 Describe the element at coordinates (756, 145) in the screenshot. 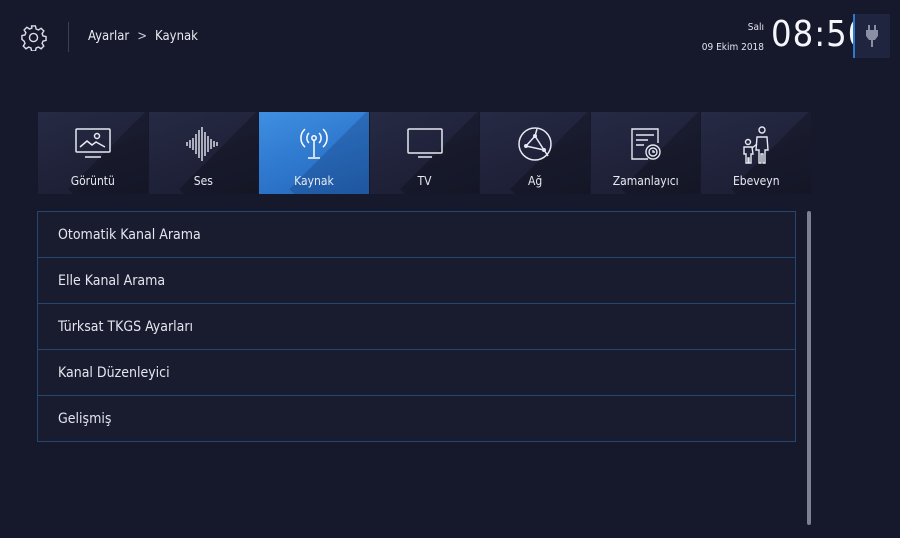

I see `parental-icon` at that location.